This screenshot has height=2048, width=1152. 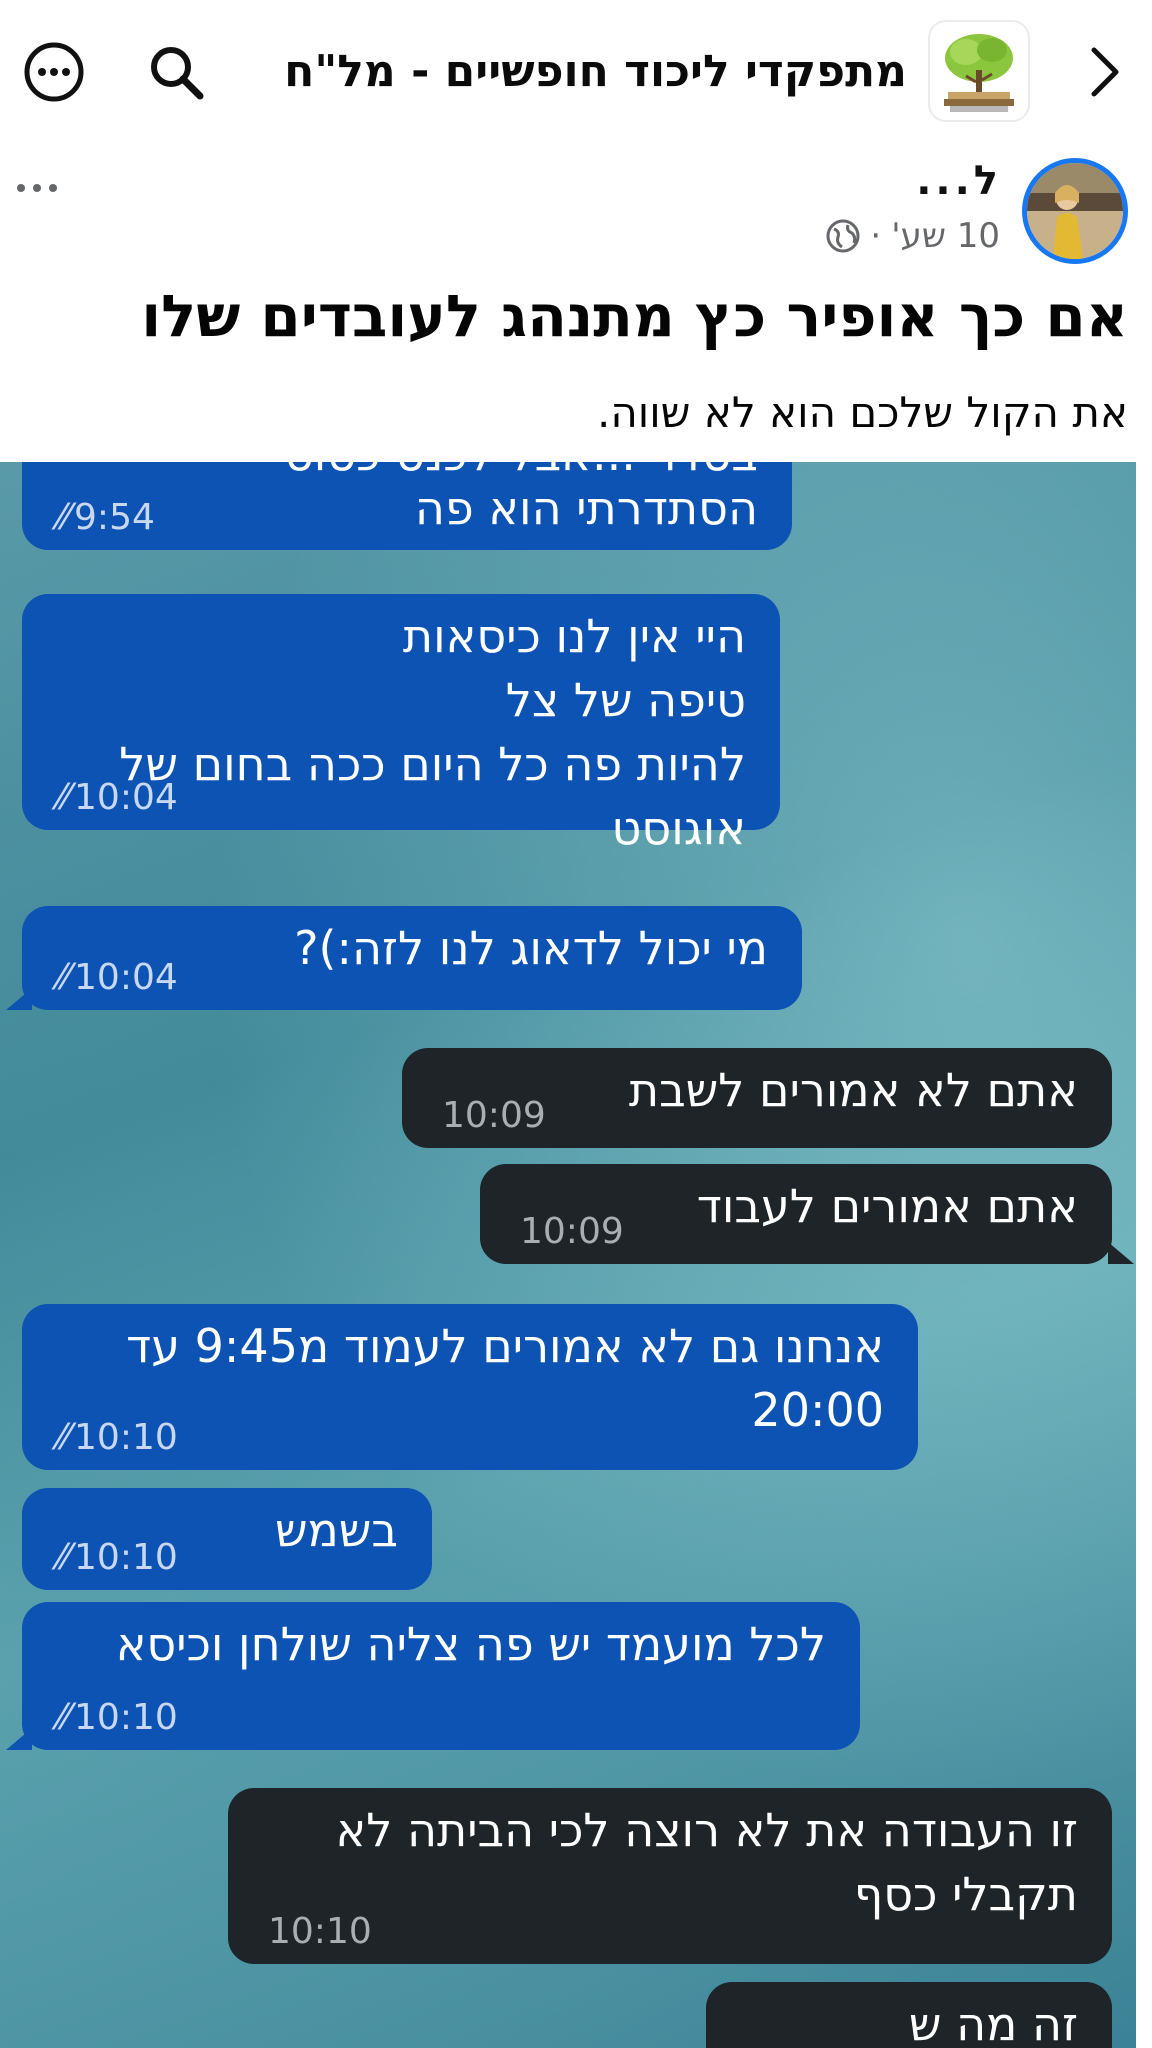 I want to click on message-text: הסתדרתי הוא פה, so click(x=586, y=508).